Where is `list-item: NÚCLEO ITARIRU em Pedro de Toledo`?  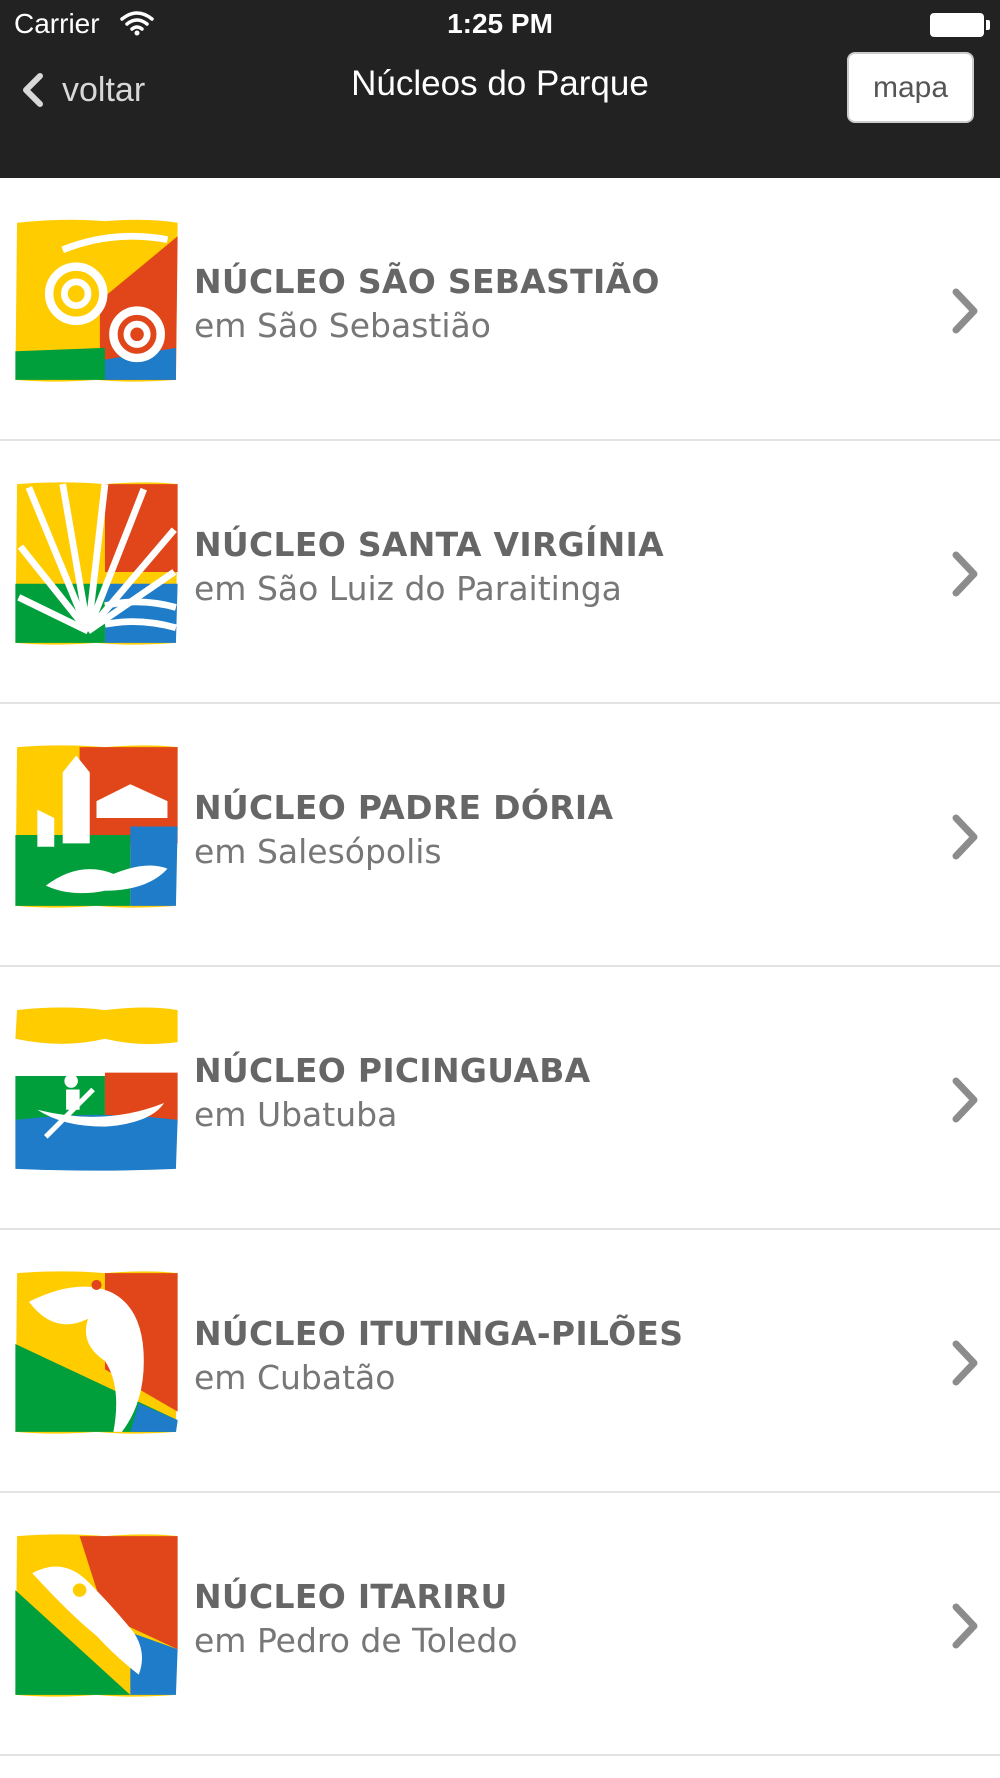
list-item: NÚCLEO ITARIRU em Pedro de Toledo is located at coordinates (500, 1624).